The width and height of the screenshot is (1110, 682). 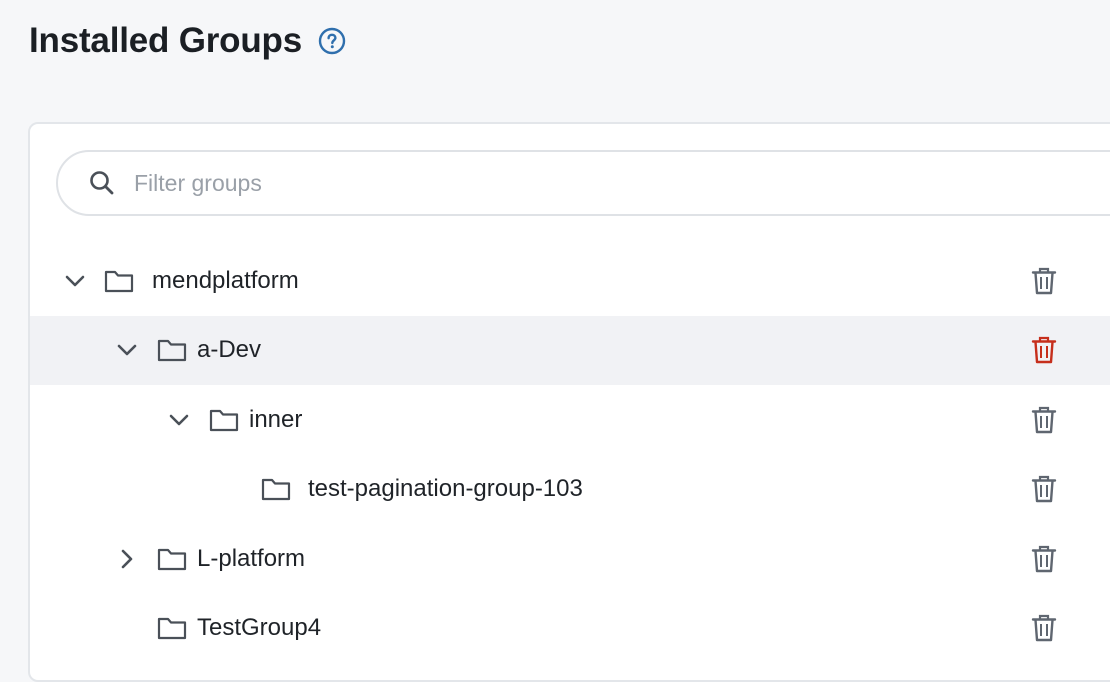 What do you see at coordinates (570, 350) in the screenshot?
I see `tree-row: a-Dev` at bounding box center [570, 350].